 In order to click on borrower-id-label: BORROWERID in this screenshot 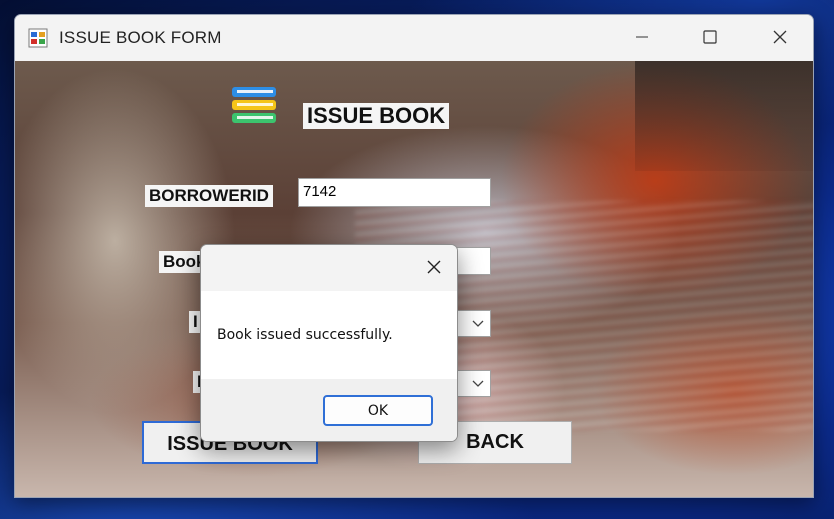, I will do `click(209, 196)`.